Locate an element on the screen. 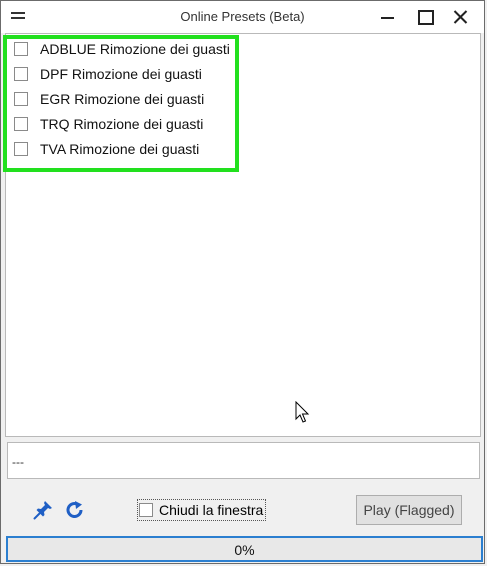  preset-item-trq: TRQ Rimozione dei guasti is located at coordinates (108, 124).